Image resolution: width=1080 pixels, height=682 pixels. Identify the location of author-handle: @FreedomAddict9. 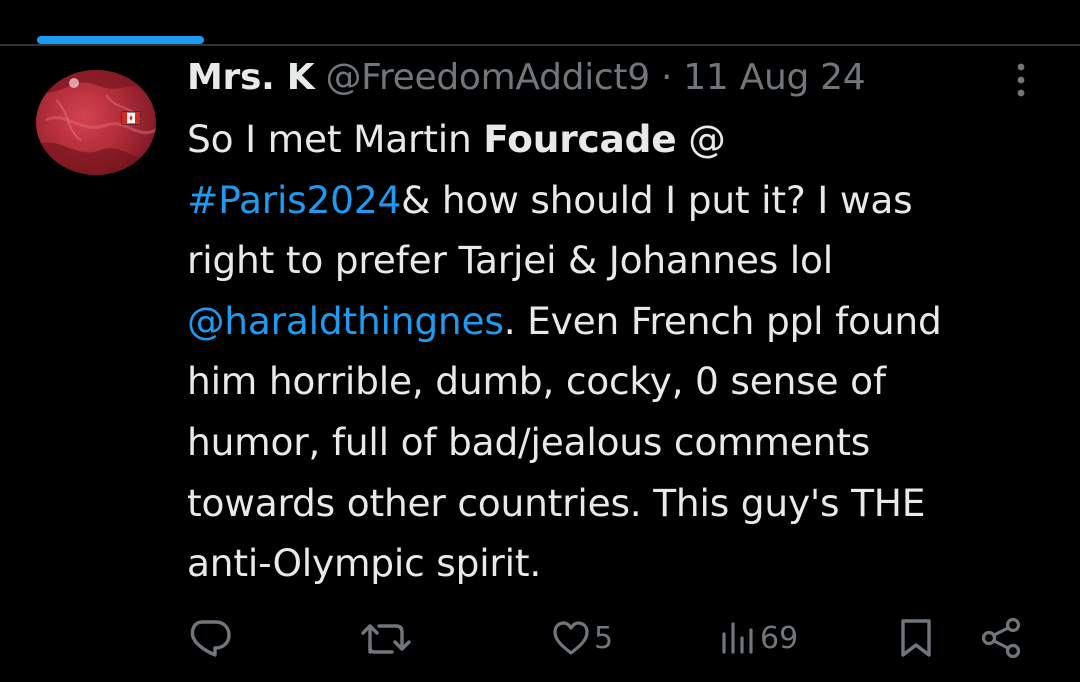
(487, 77).